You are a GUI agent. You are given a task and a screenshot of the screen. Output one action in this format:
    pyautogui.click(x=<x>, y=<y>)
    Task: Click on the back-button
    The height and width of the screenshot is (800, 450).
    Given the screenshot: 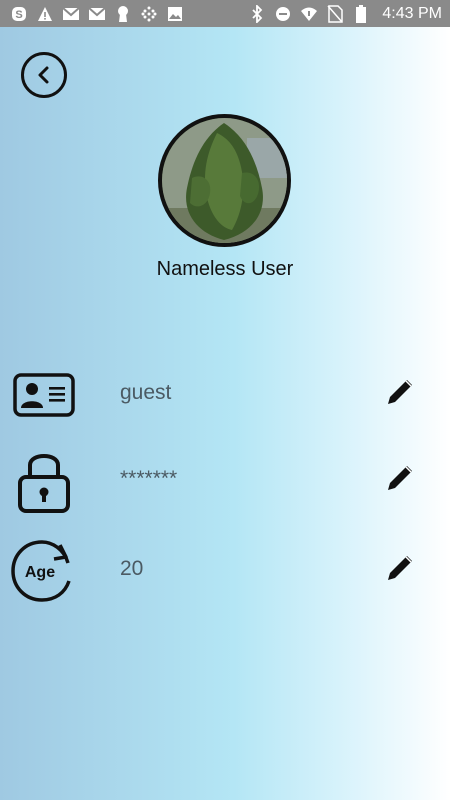 What is the action you would take?
    pyautogui.click(x=44, y=75)
    